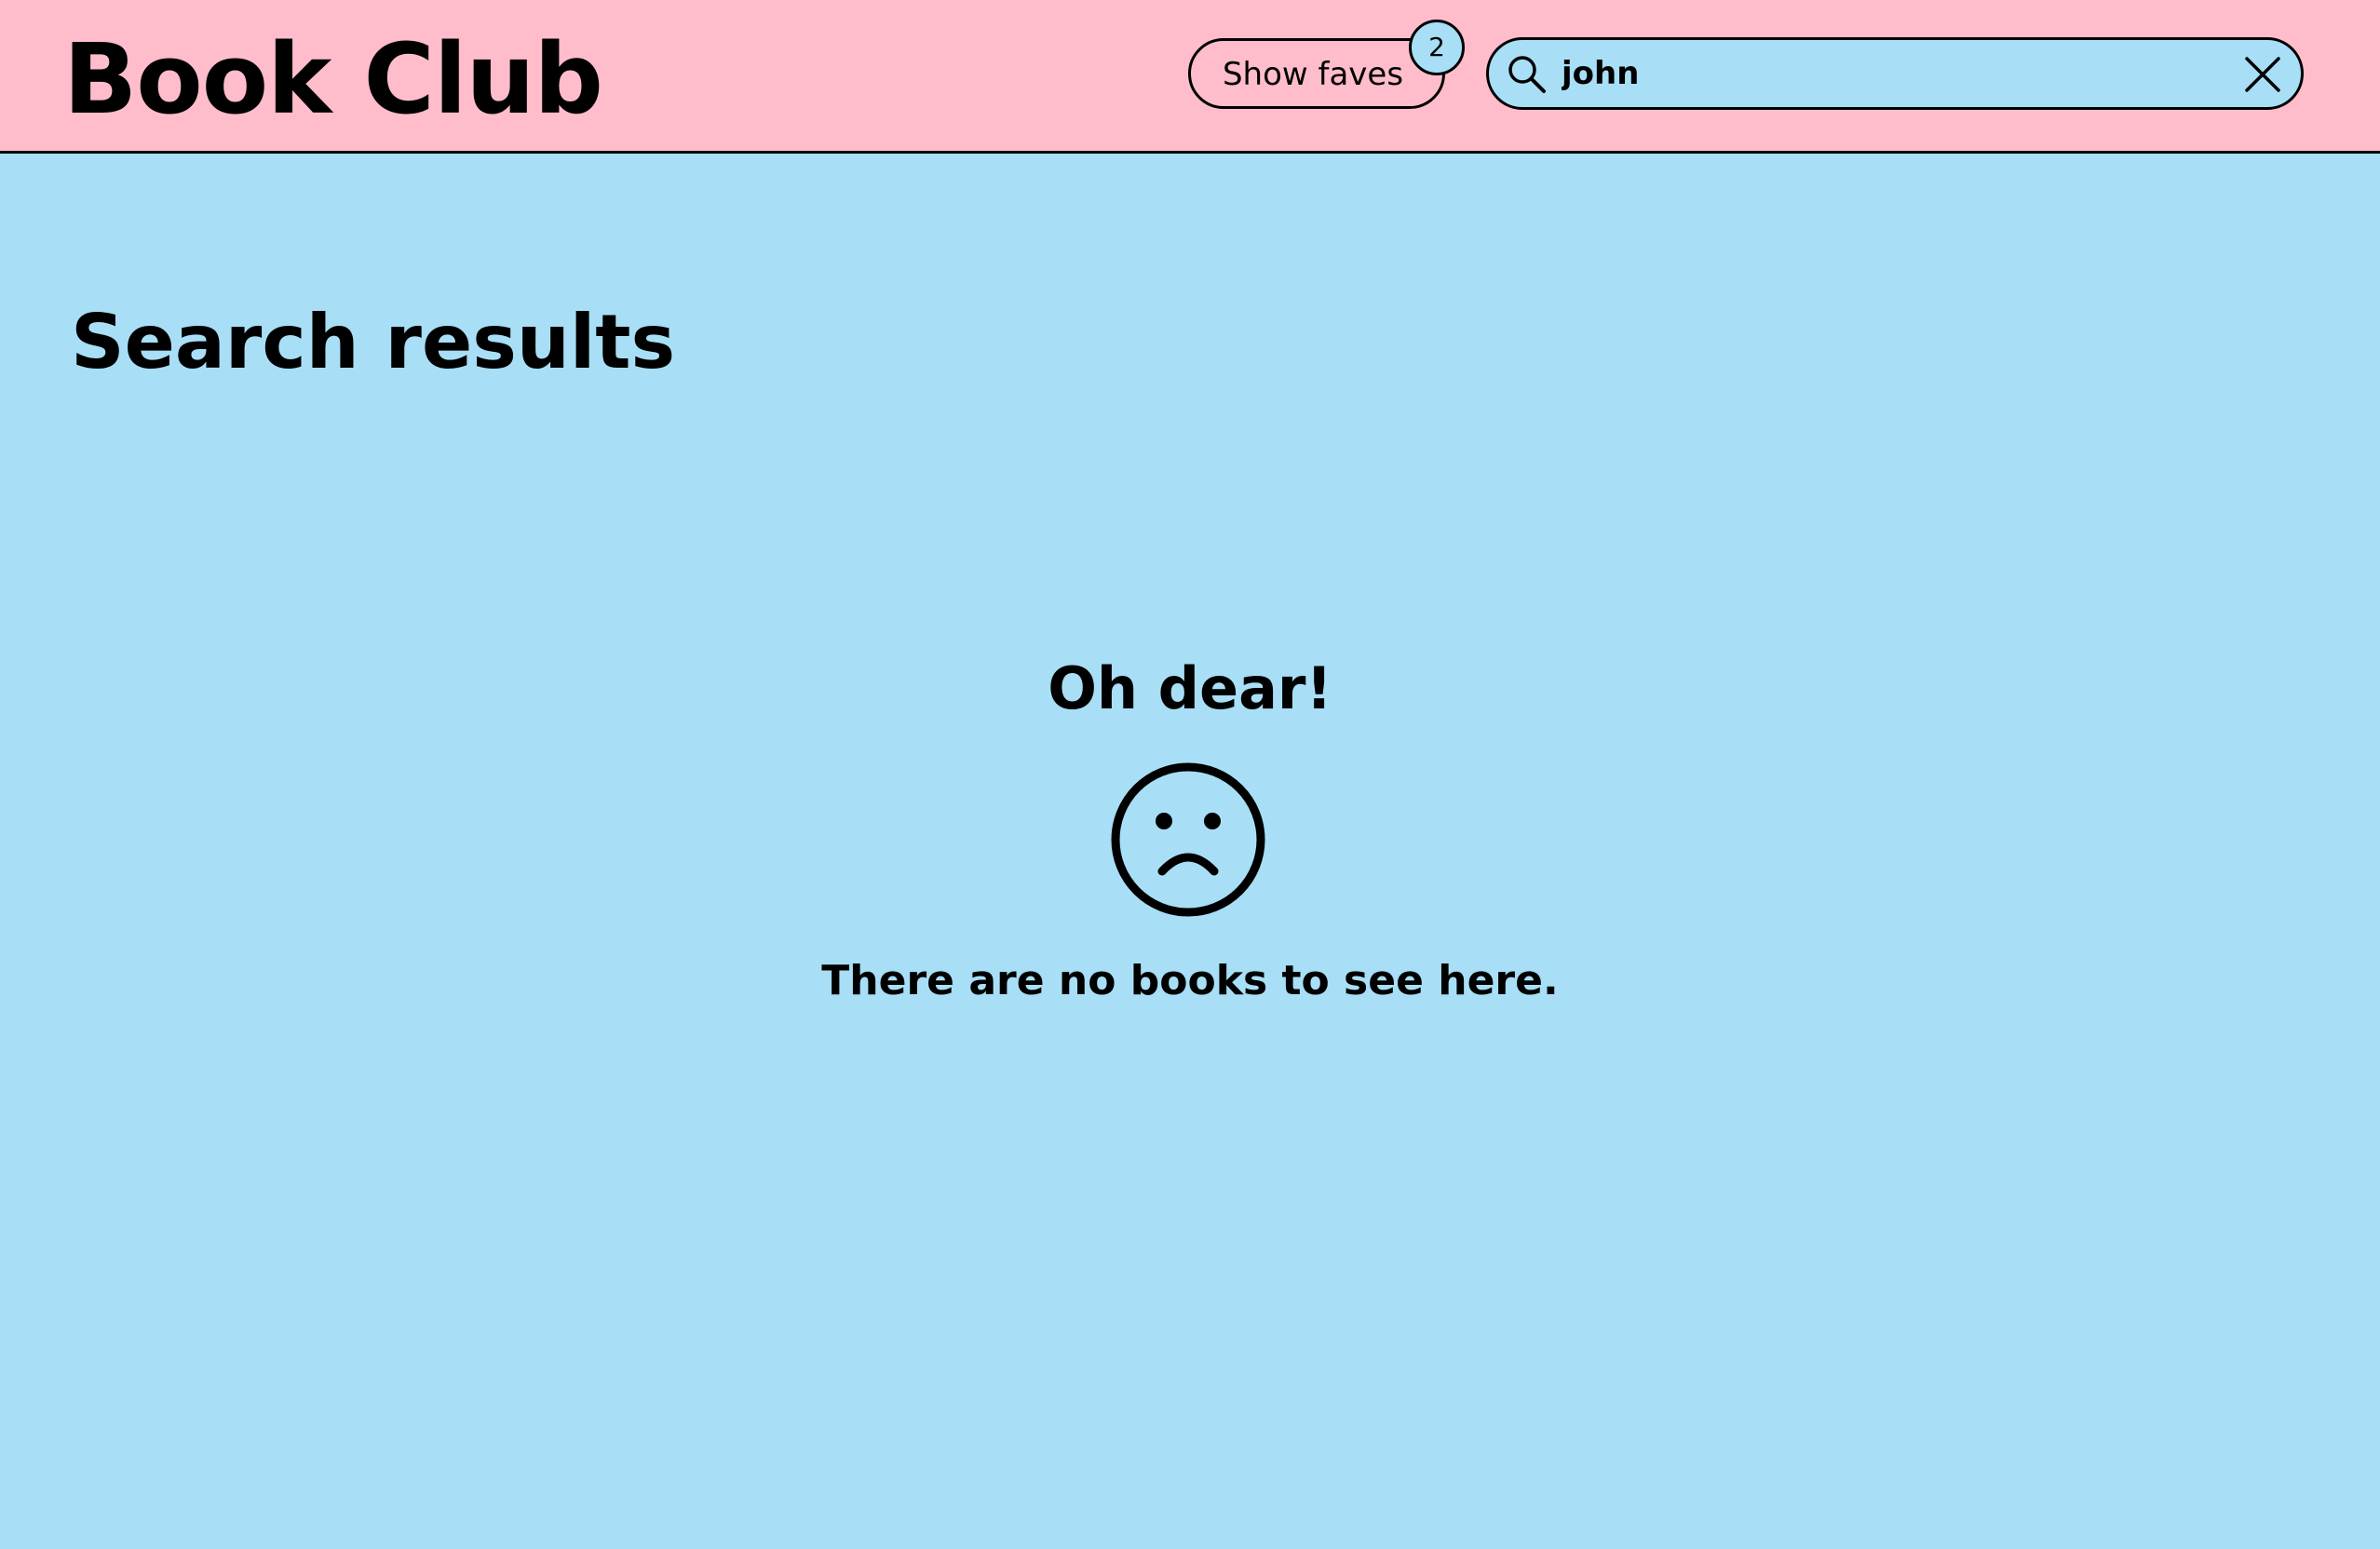 The width and height of the screenshot is (2380, 1549). What do you see at coordinates (1188, 840) in the screenshot?
I see `sad-face-icon` at bounding box center [1188, 840].